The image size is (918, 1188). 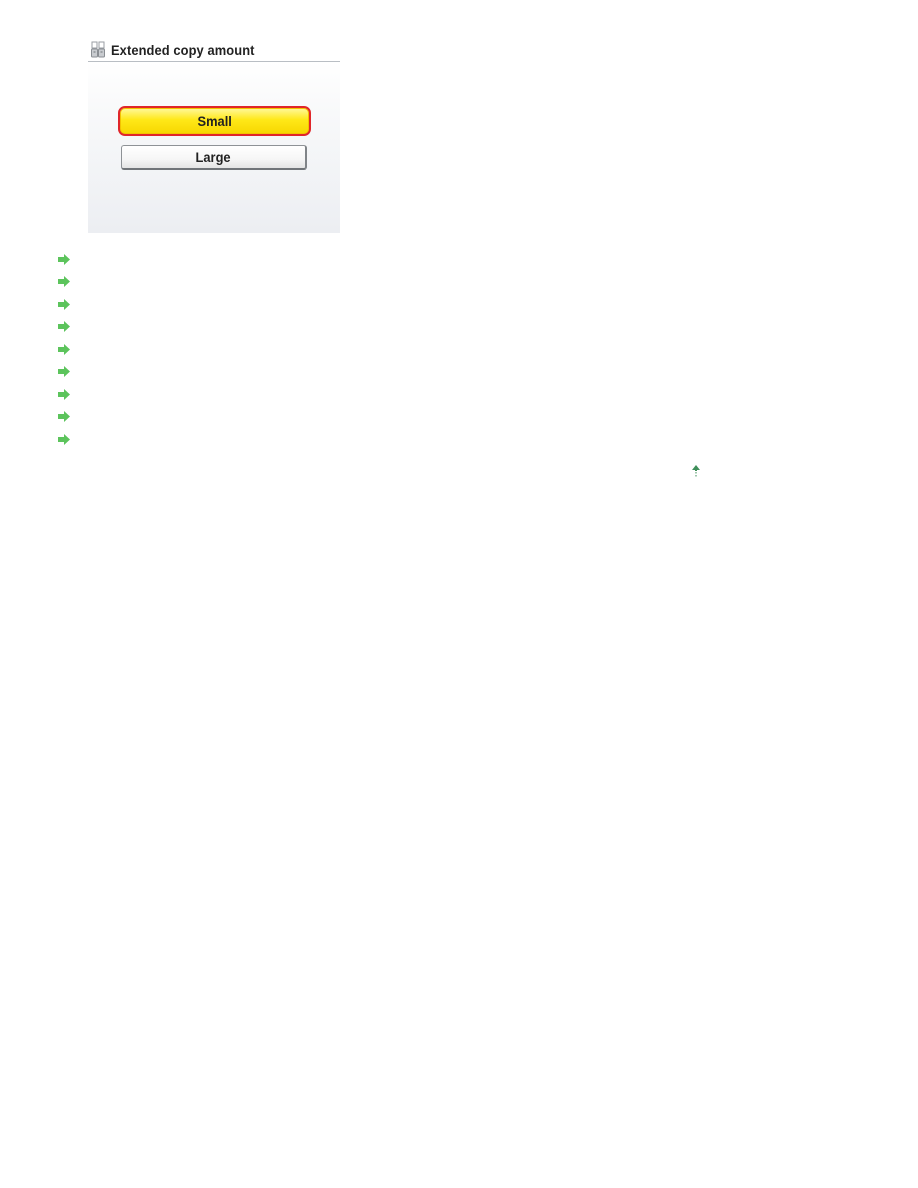 I want to click on device-lcd-screen: Extended copy amount Small Large, so click(x=214, y=135).